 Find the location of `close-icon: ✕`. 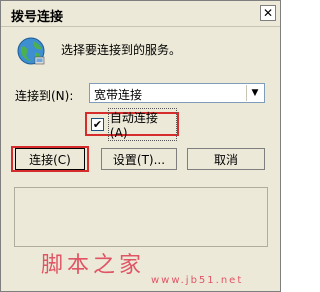

close-icon: ✕ is located at coordinates (268, 13).